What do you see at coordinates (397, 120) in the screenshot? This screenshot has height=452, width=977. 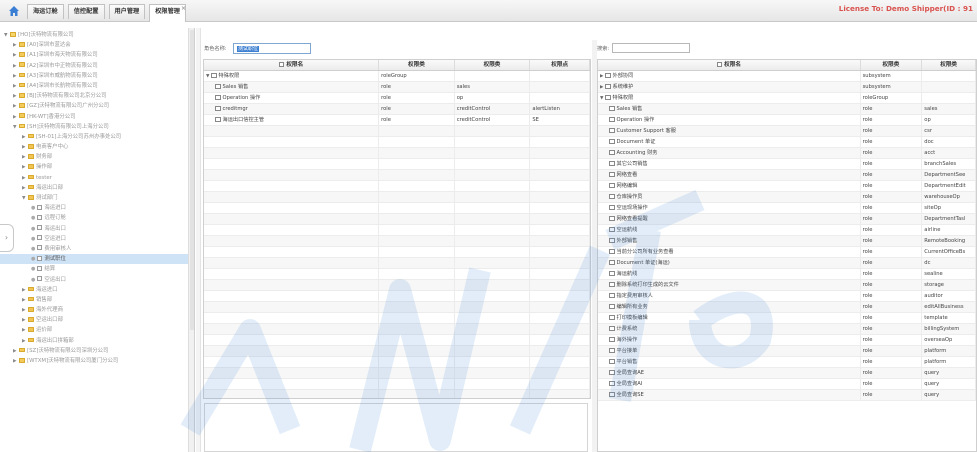 I see `role-row: 海运出口信控主管 role creditControl SE` at bounding box center [397, 120].